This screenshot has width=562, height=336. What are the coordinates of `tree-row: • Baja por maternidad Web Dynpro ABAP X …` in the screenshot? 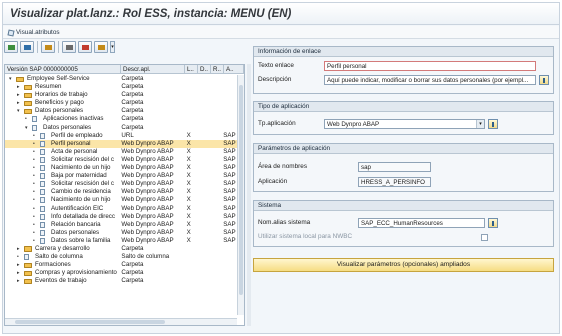 It's located at (121, 176).